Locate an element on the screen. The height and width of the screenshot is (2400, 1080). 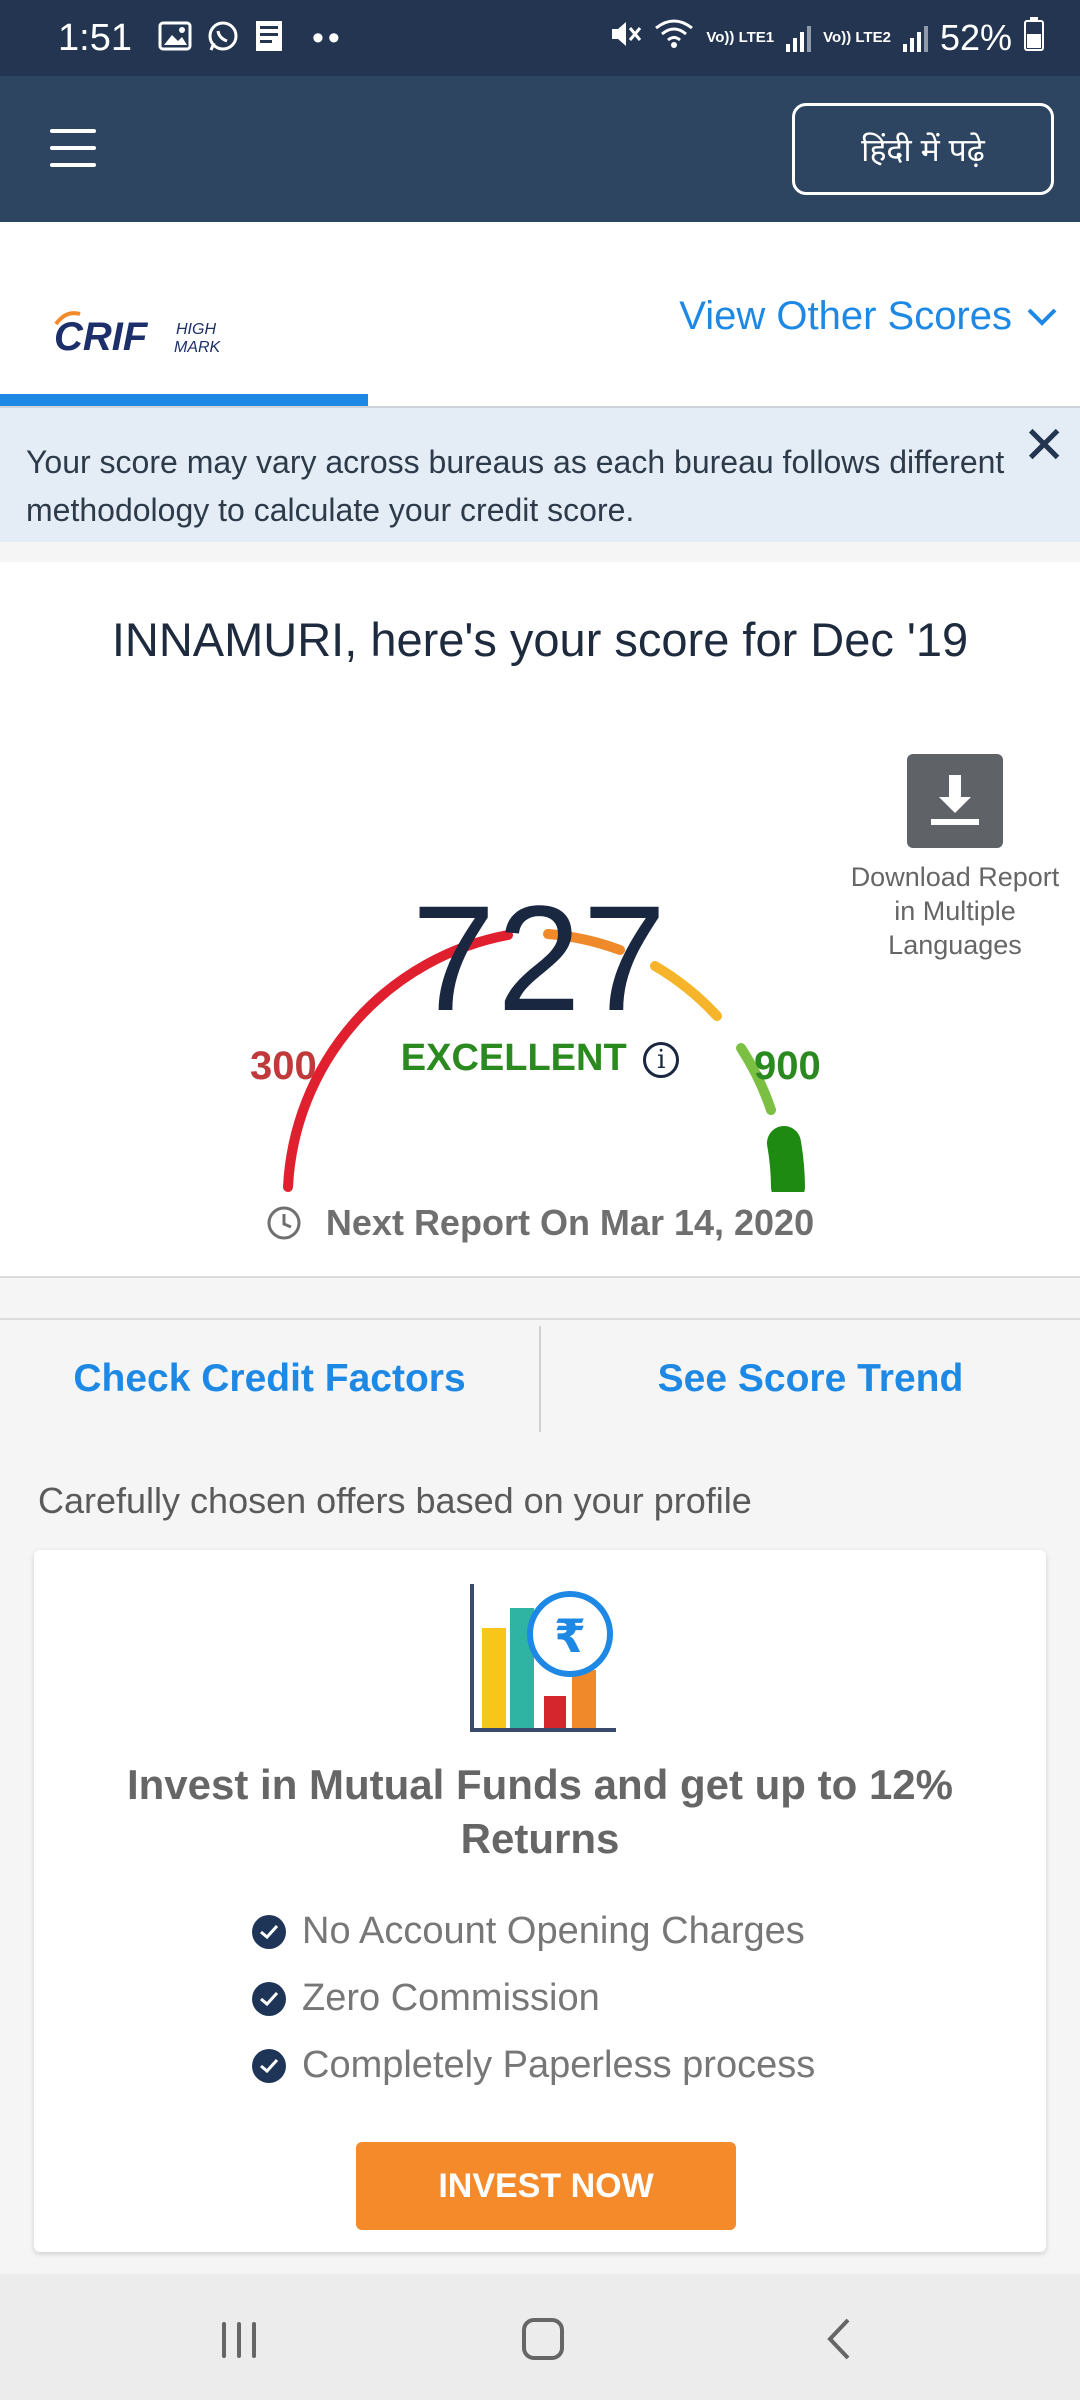
invest-now-button: INVEST NOW is located at coordinates (546, 2186).